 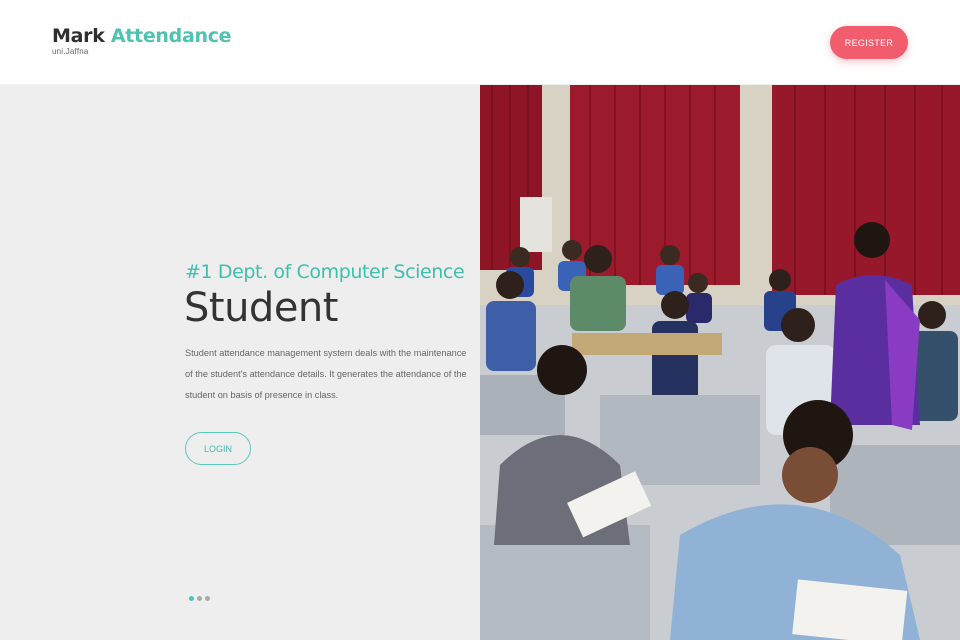 I want to click on brand-logo: Mark Attendance uni.Jaffna, so click(x=142, y=40).